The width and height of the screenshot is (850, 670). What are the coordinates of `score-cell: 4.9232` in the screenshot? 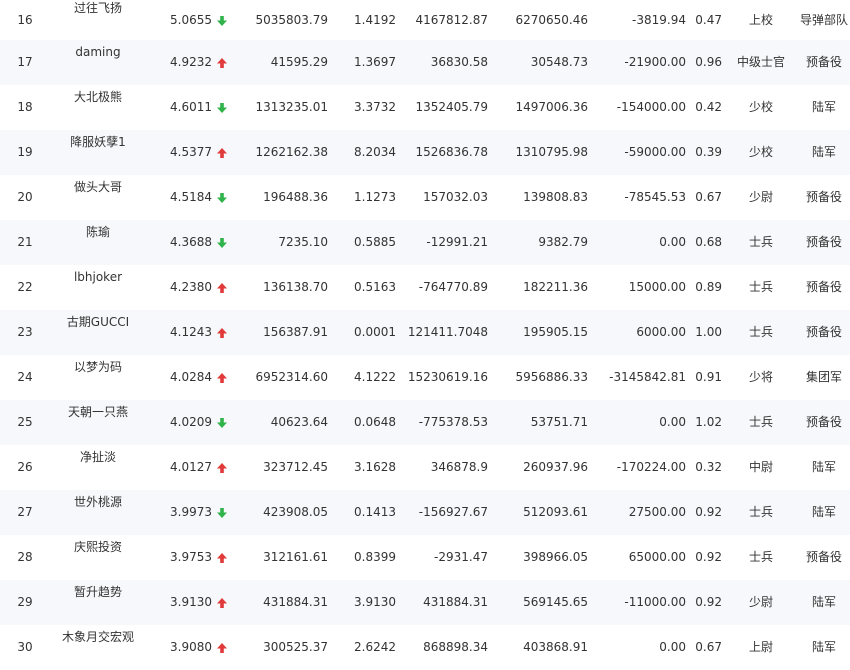 It's located at (191, 62).